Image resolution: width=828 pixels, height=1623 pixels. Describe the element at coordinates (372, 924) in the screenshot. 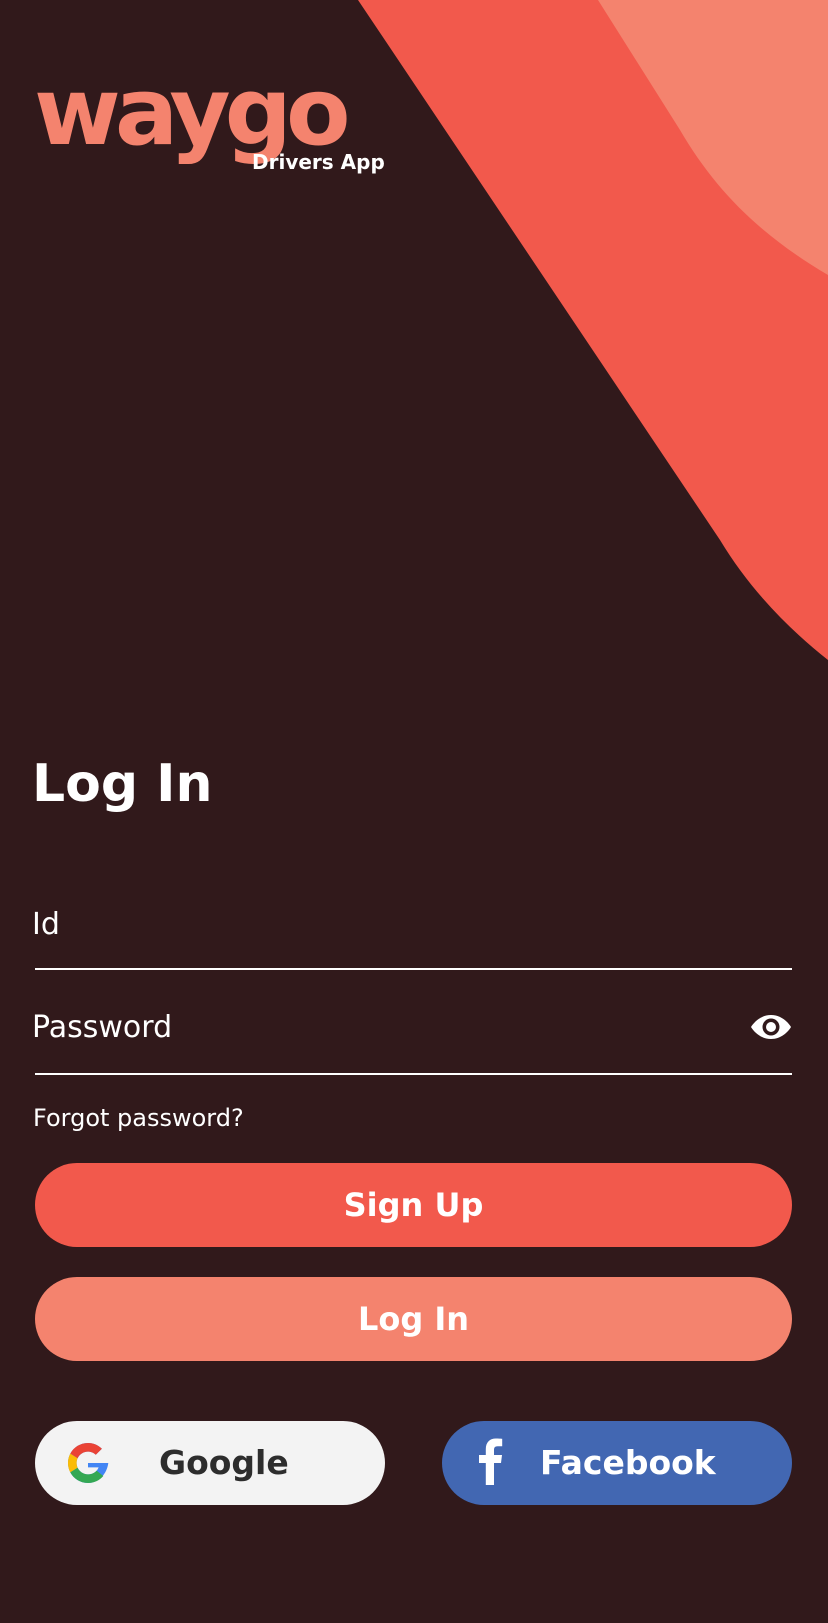

I see `id-input` at that location.